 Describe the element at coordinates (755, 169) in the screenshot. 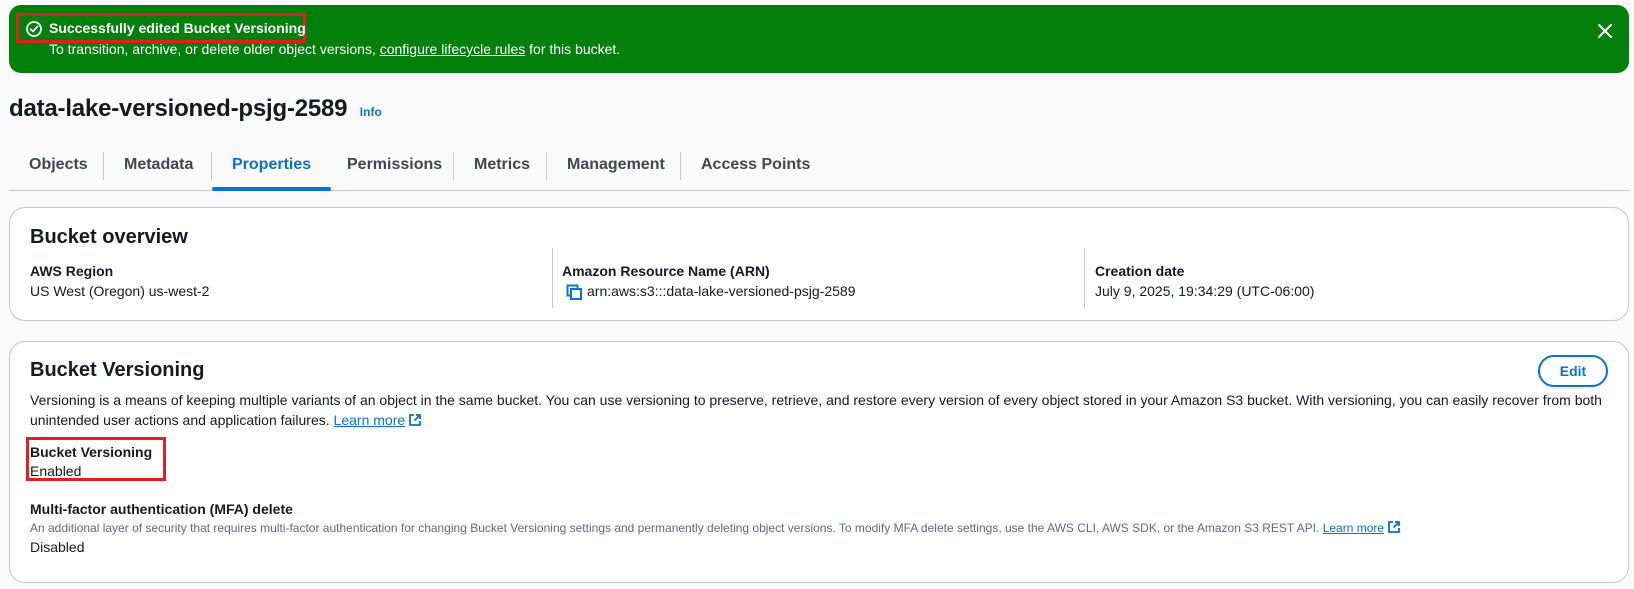

I see `tab-access-points: Access Points` at that location.